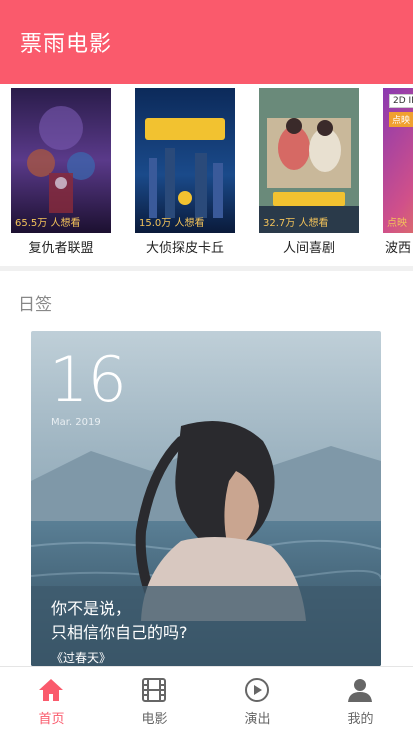 This screenshot has height=737, width=413. I want to click on bottom-tab-bar: 首页 电影 演出 我的, so click(206, 701).